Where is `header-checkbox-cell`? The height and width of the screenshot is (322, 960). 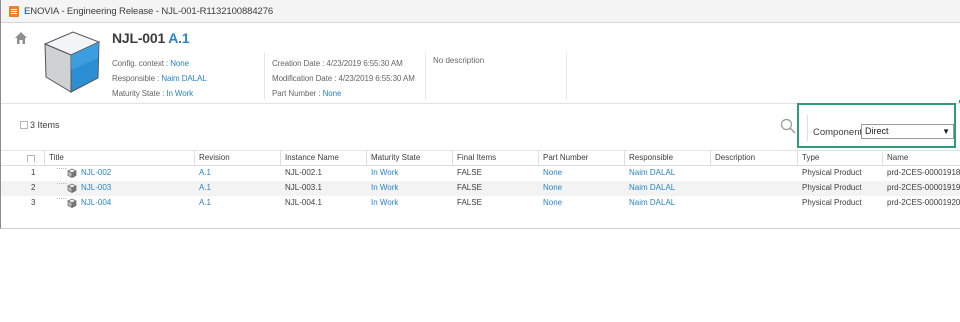 header-checkbox-cell is located at coordinates (31, 158).